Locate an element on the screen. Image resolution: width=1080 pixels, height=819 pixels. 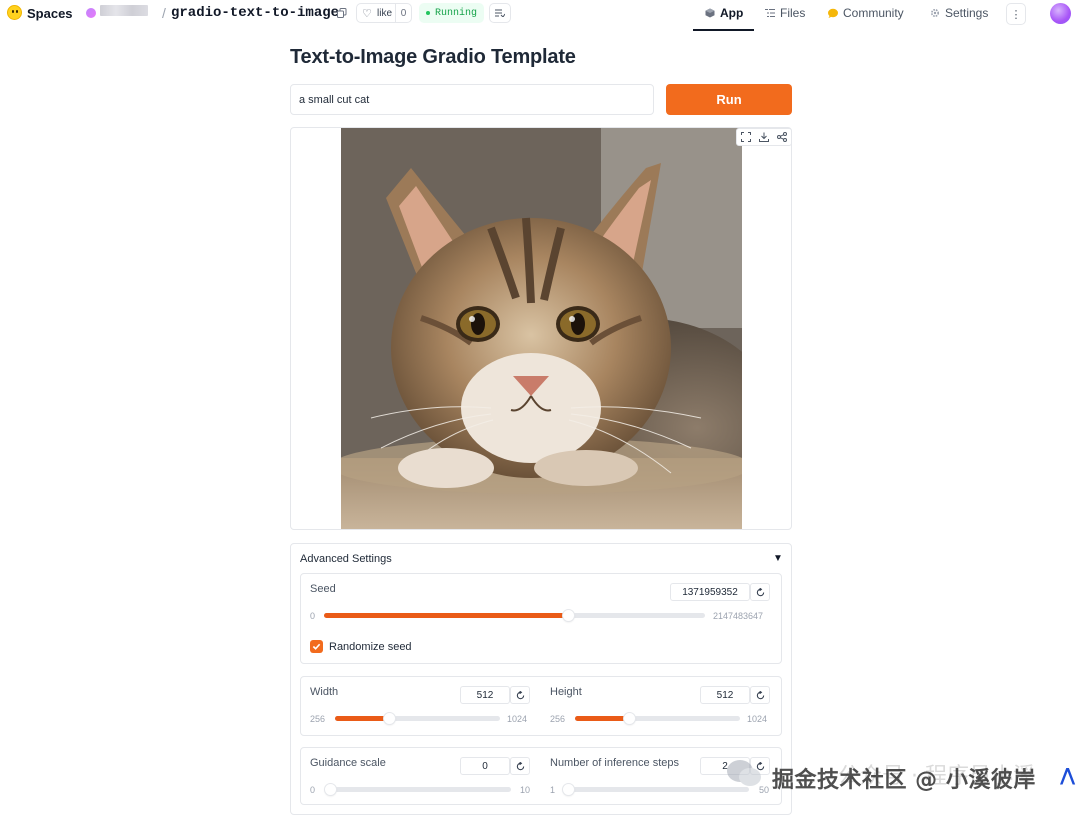
tab-settings: Settings is located at coordinates (959, 13).